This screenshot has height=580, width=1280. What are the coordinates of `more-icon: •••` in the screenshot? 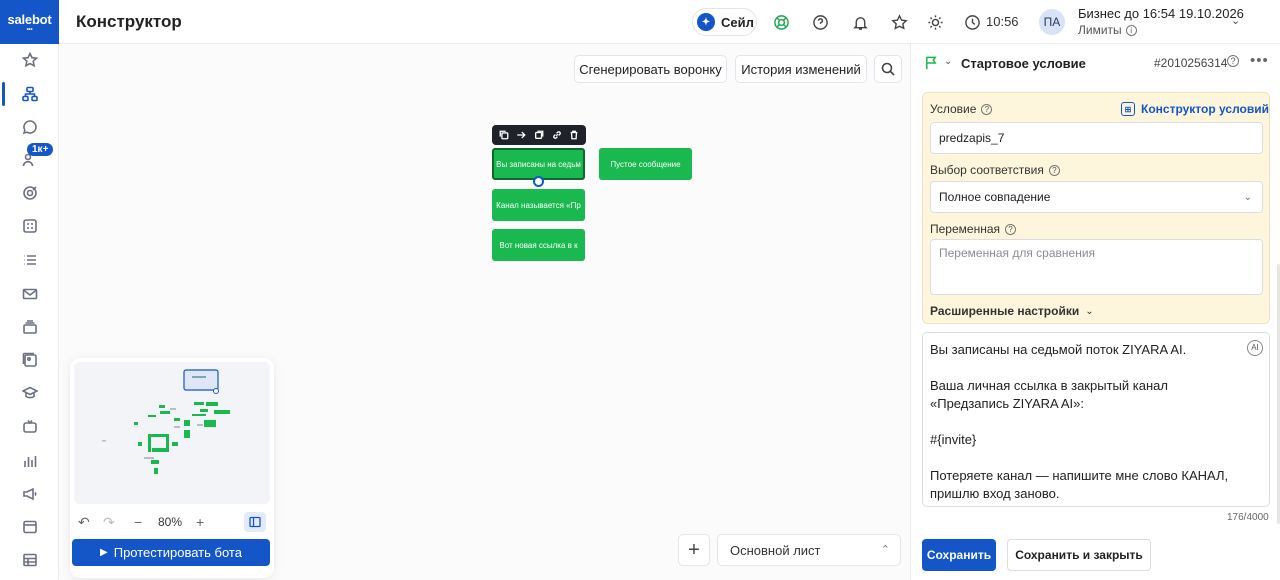 It's located at (1259, 60).